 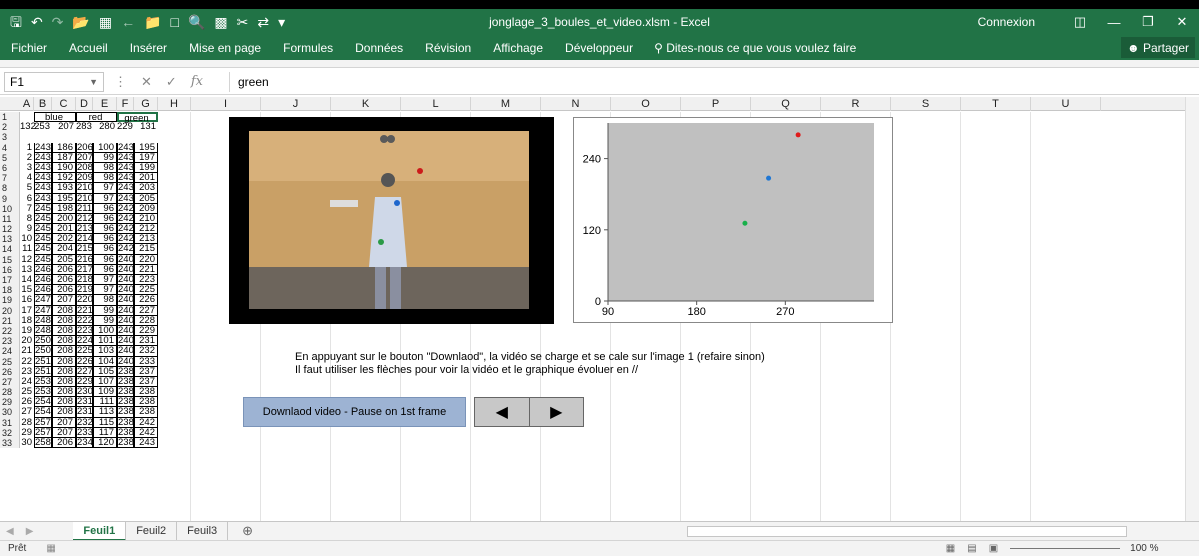 I want to click on row-header: 7, so click(x=9, y=178).